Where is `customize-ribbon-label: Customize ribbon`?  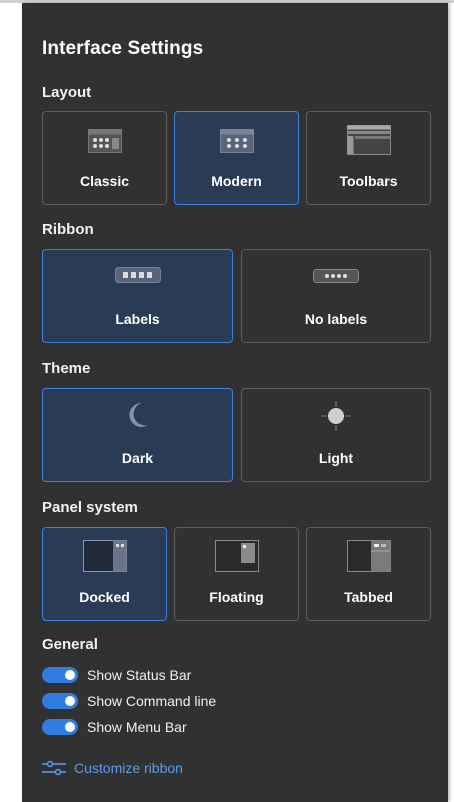
customize-ribbon-label: Customize ribbon is located at coordinates (128, 768).